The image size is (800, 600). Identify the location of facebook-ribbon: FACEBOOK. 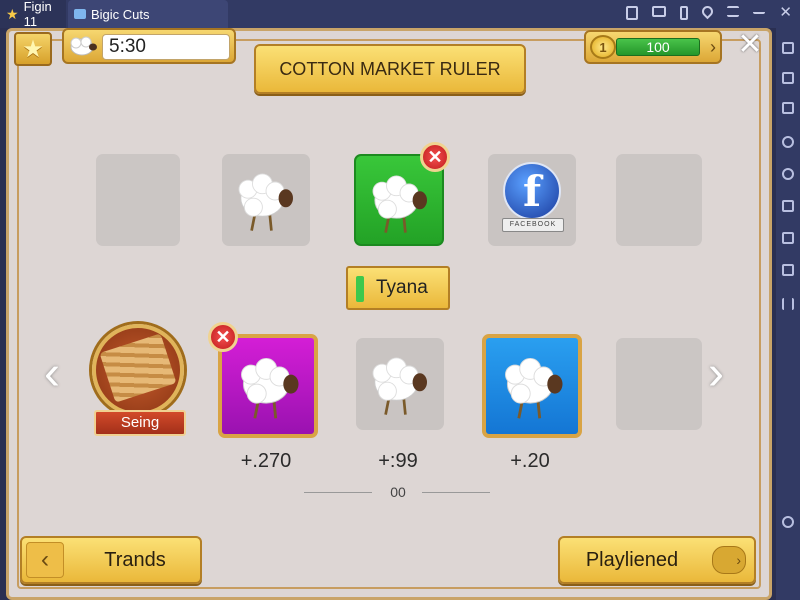
(533, 225).